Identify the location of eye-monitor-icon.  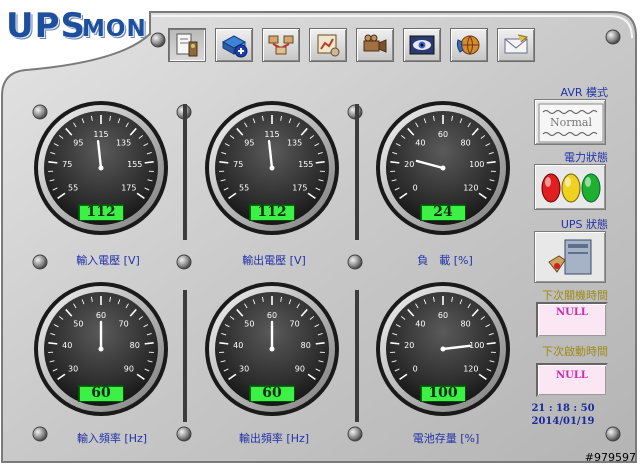
(422, 45).